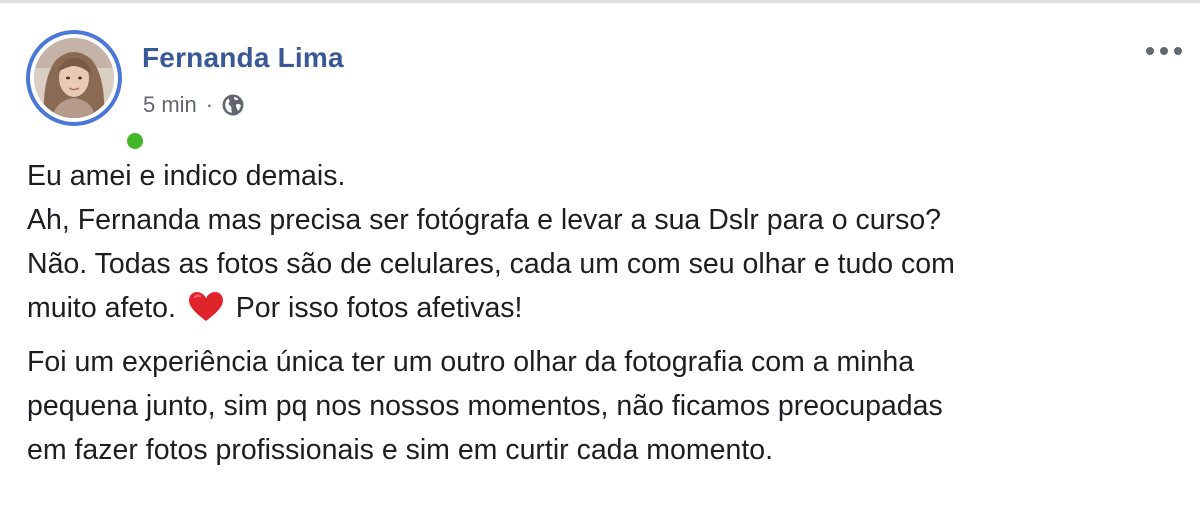  I want to click on text-segment: Por isso fotos afetivas!, so click(375, 308).